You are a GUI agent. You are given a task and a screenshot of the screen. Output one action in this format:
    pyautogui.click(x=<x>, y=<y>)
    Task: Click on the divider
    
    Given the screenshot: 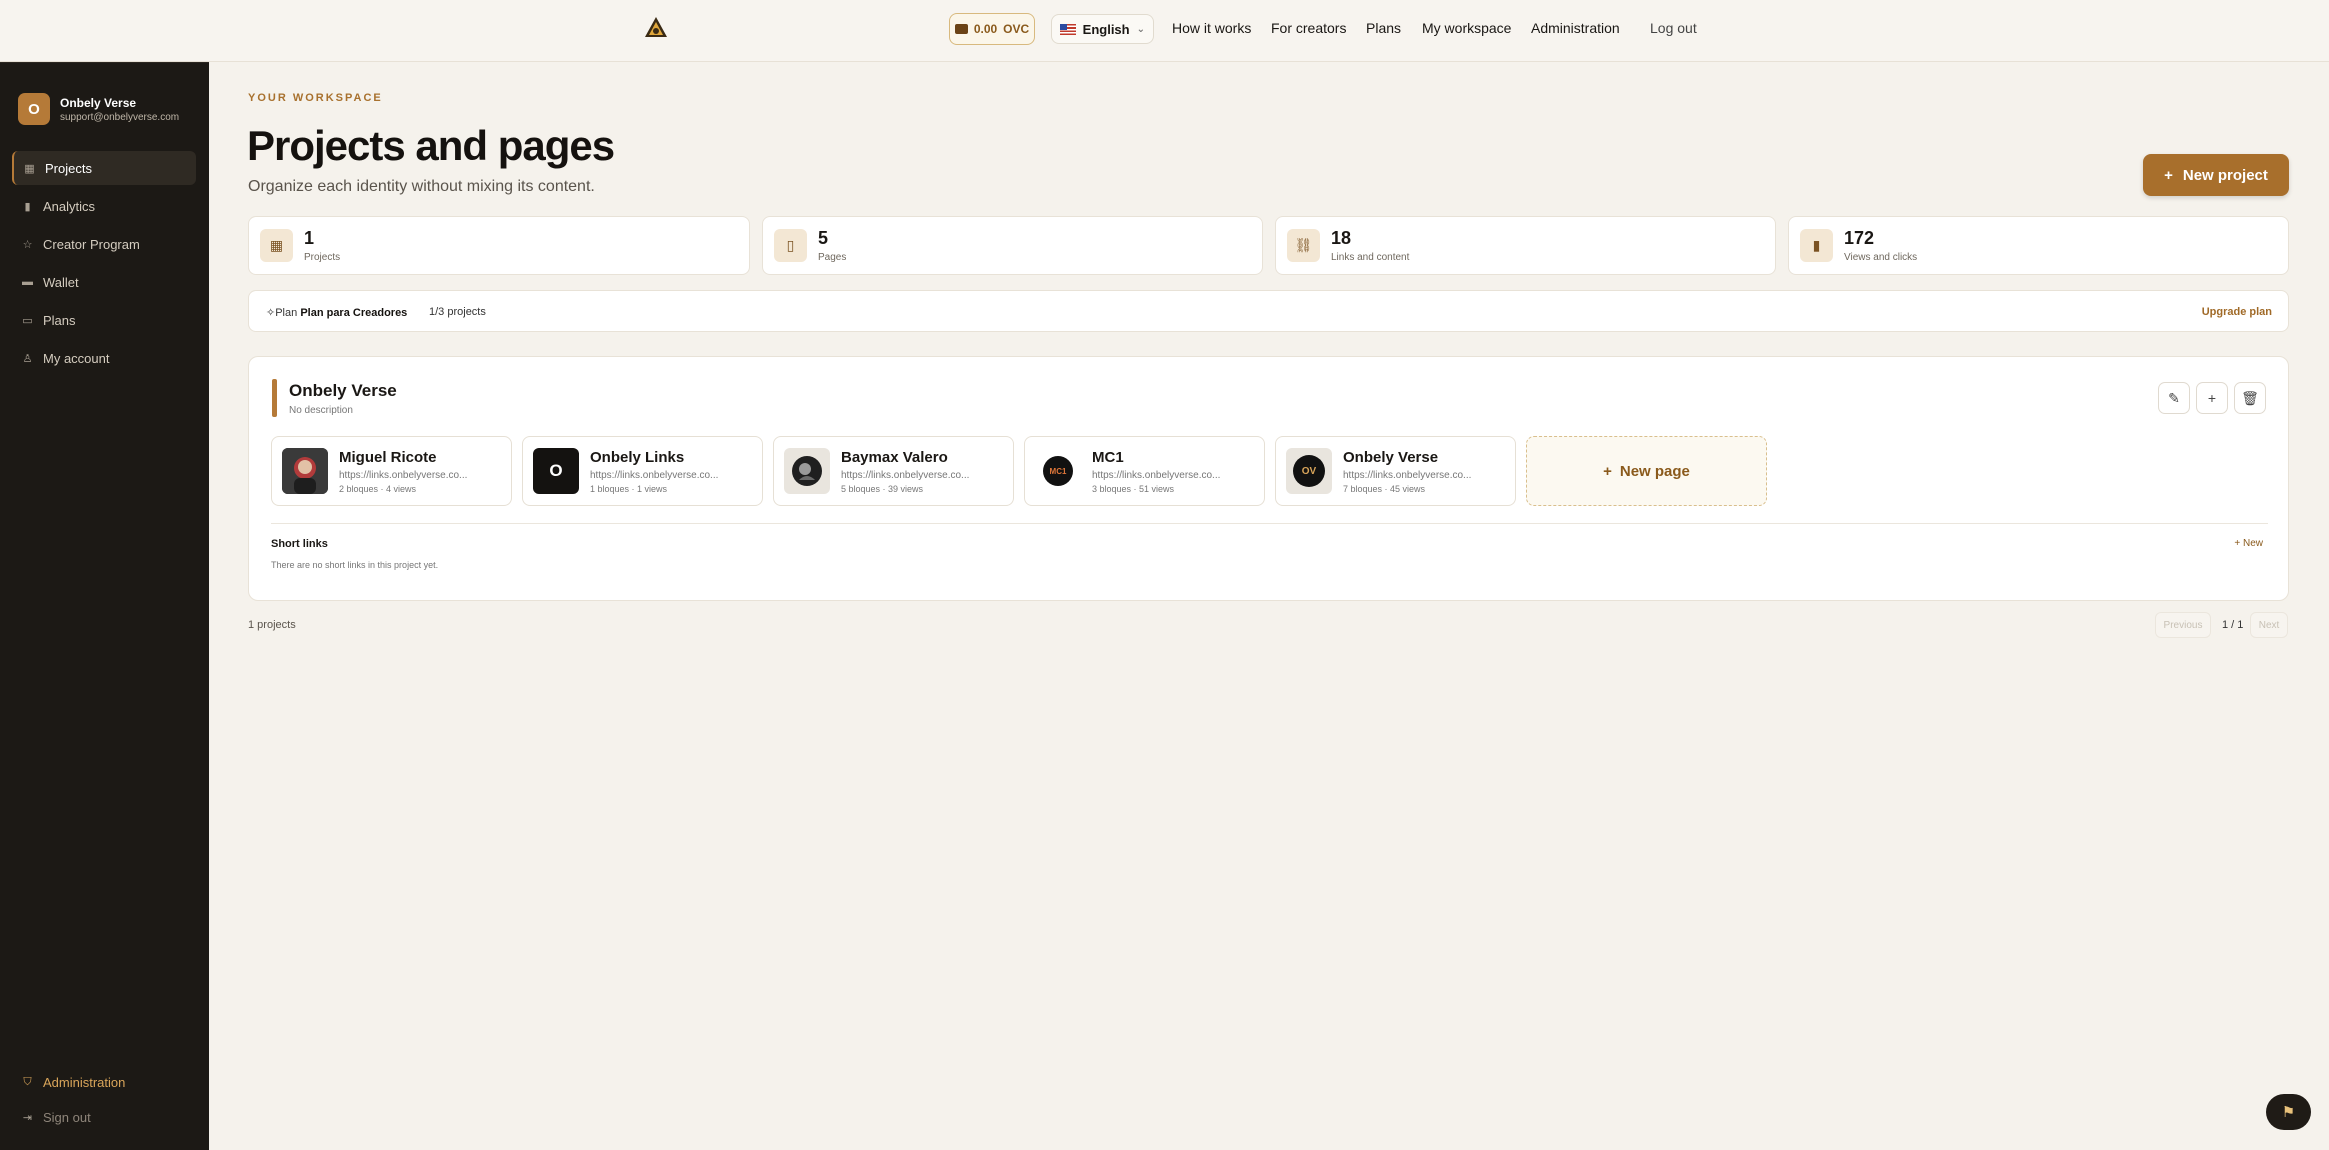 What is the action you would take?
    pyautogui.click(x=1269, y=523)
    